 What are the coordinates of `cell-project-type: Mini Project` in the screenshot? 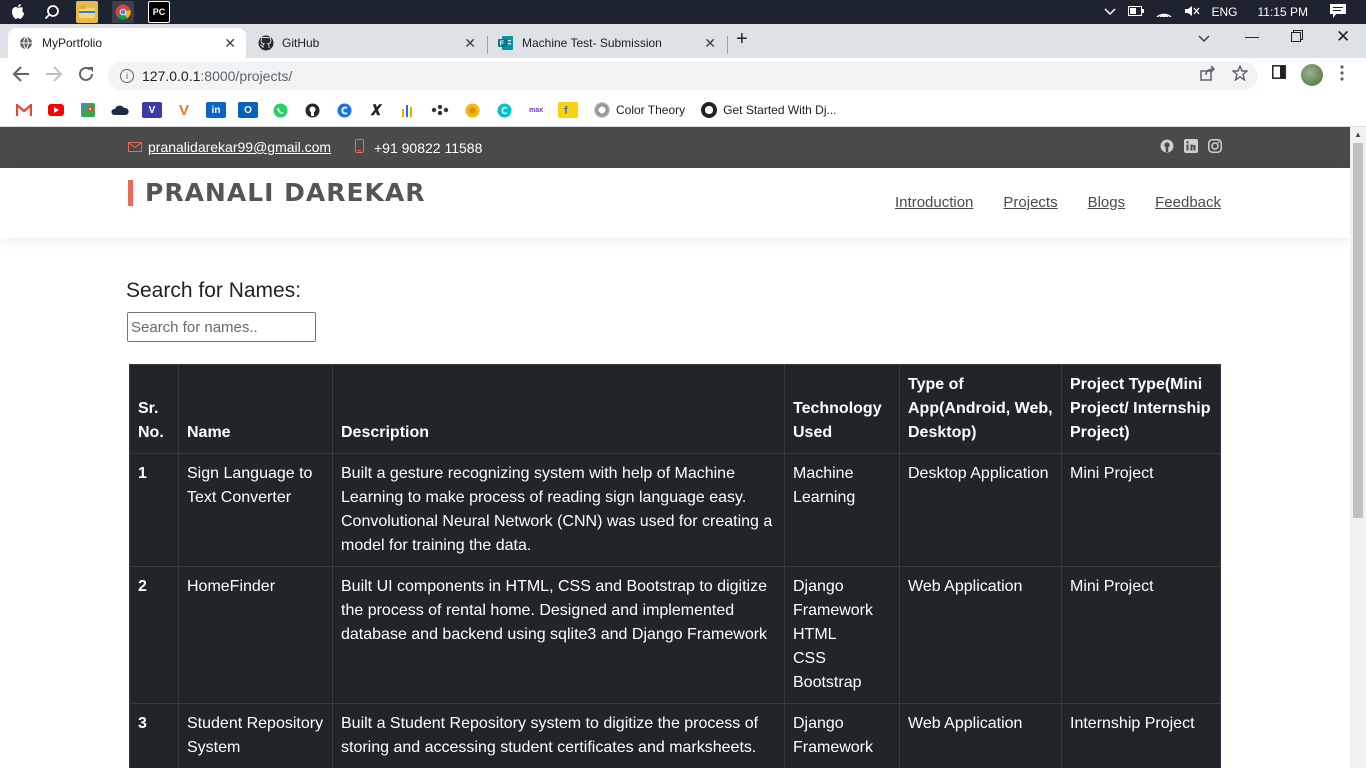 It's located at (1141, 635).